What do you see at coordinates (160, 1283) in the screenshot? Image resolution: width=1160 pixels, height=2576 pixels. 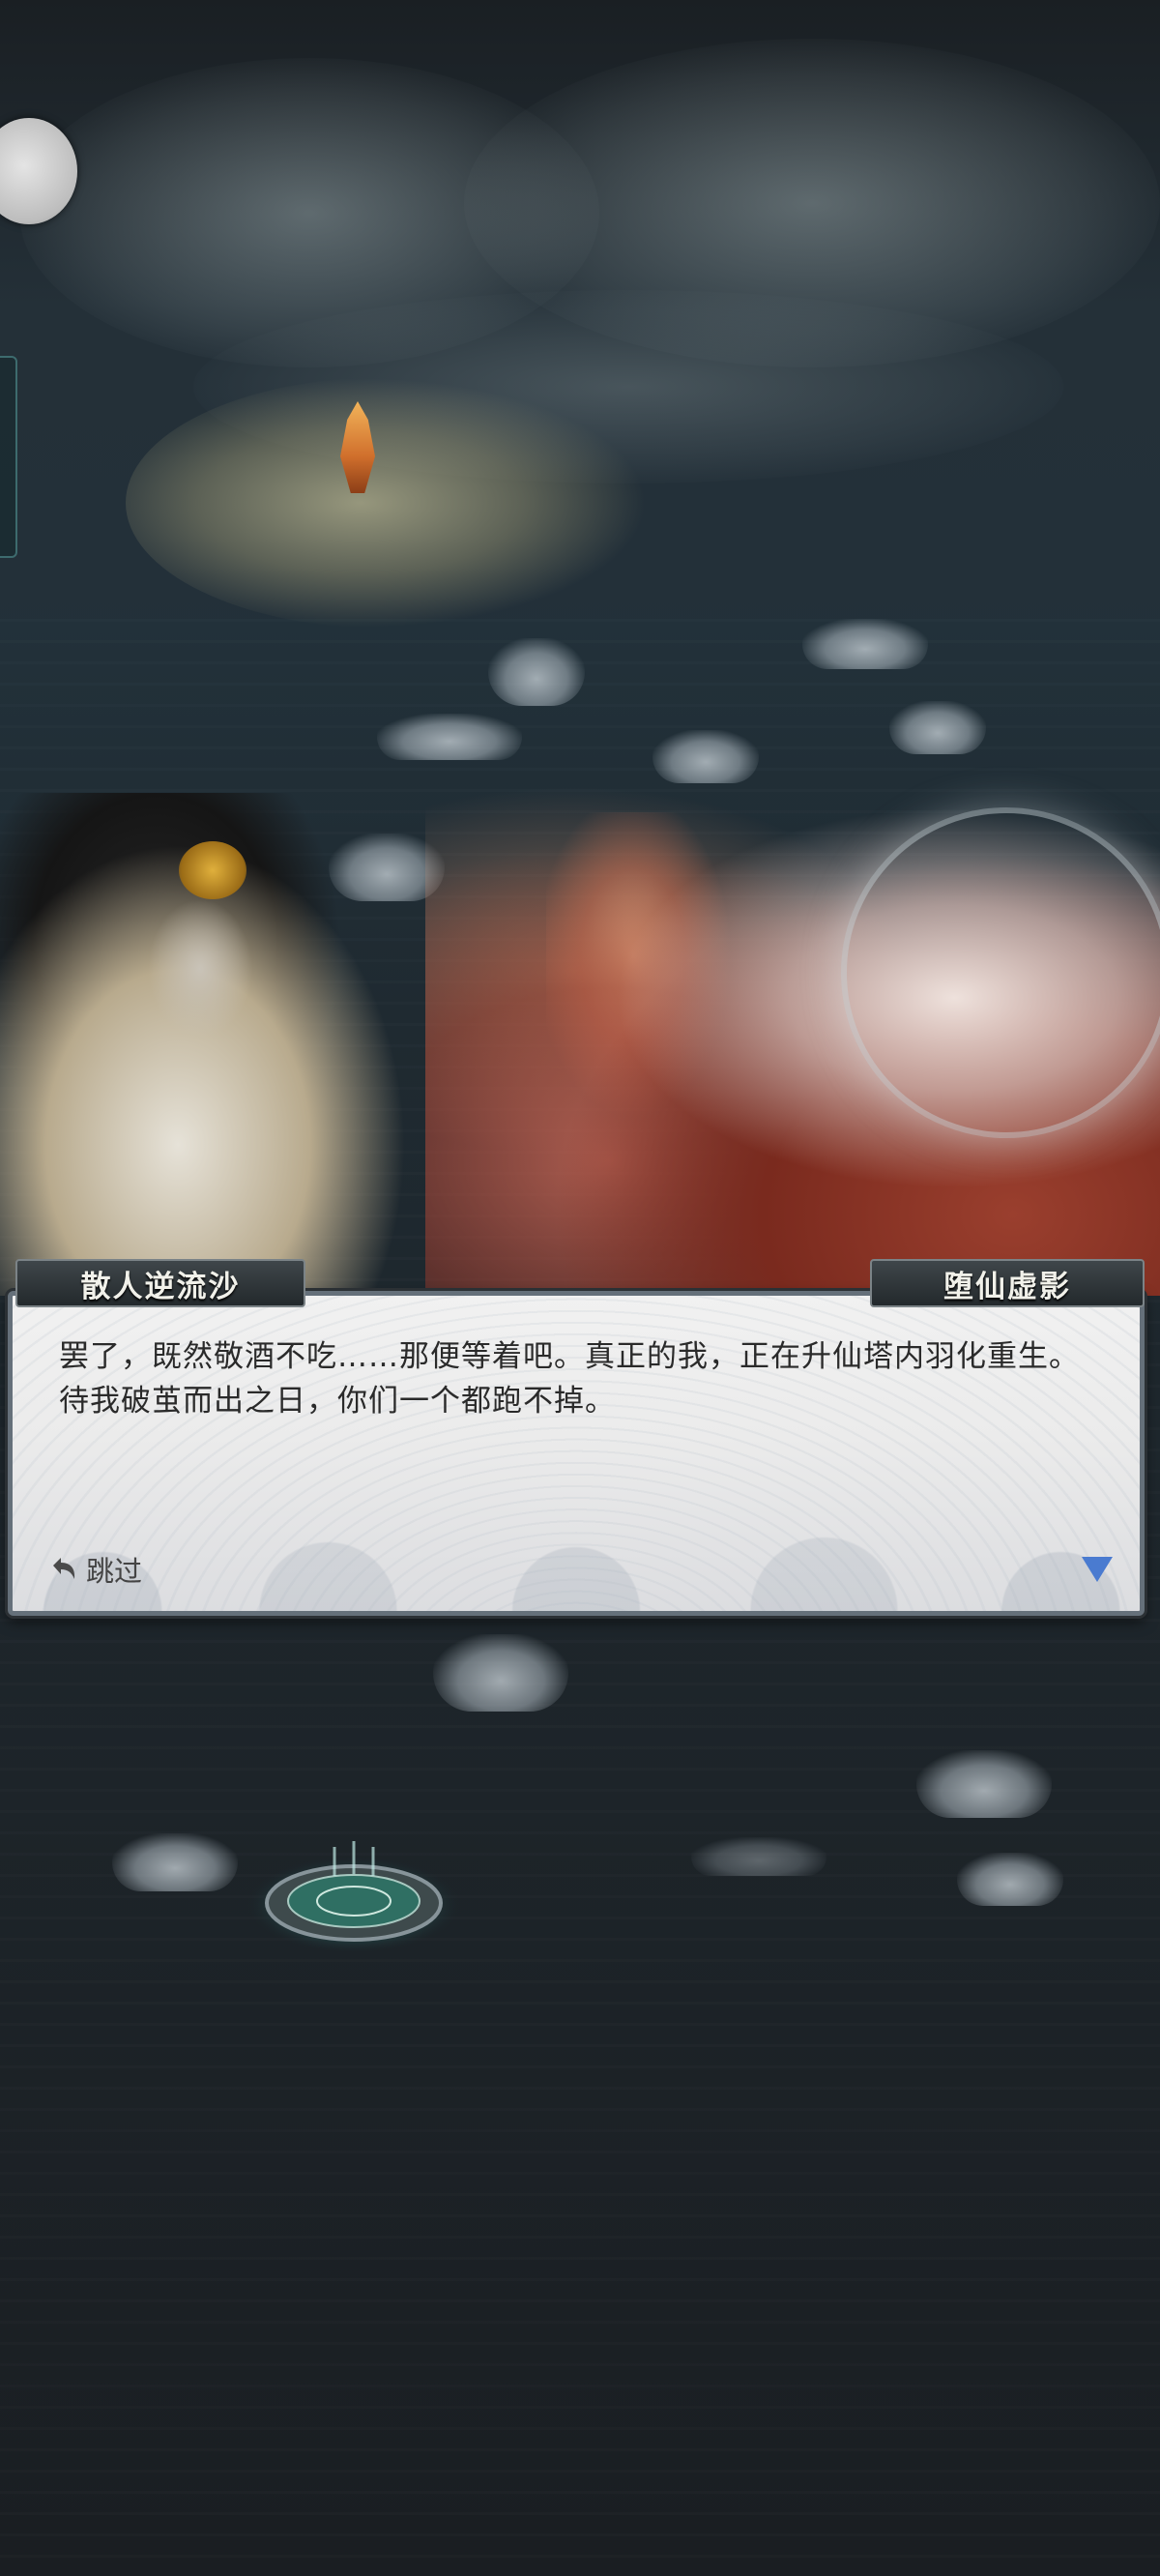 I see `speaker-name-left: 散人逆流沙` at bounding box center [160, 1283].